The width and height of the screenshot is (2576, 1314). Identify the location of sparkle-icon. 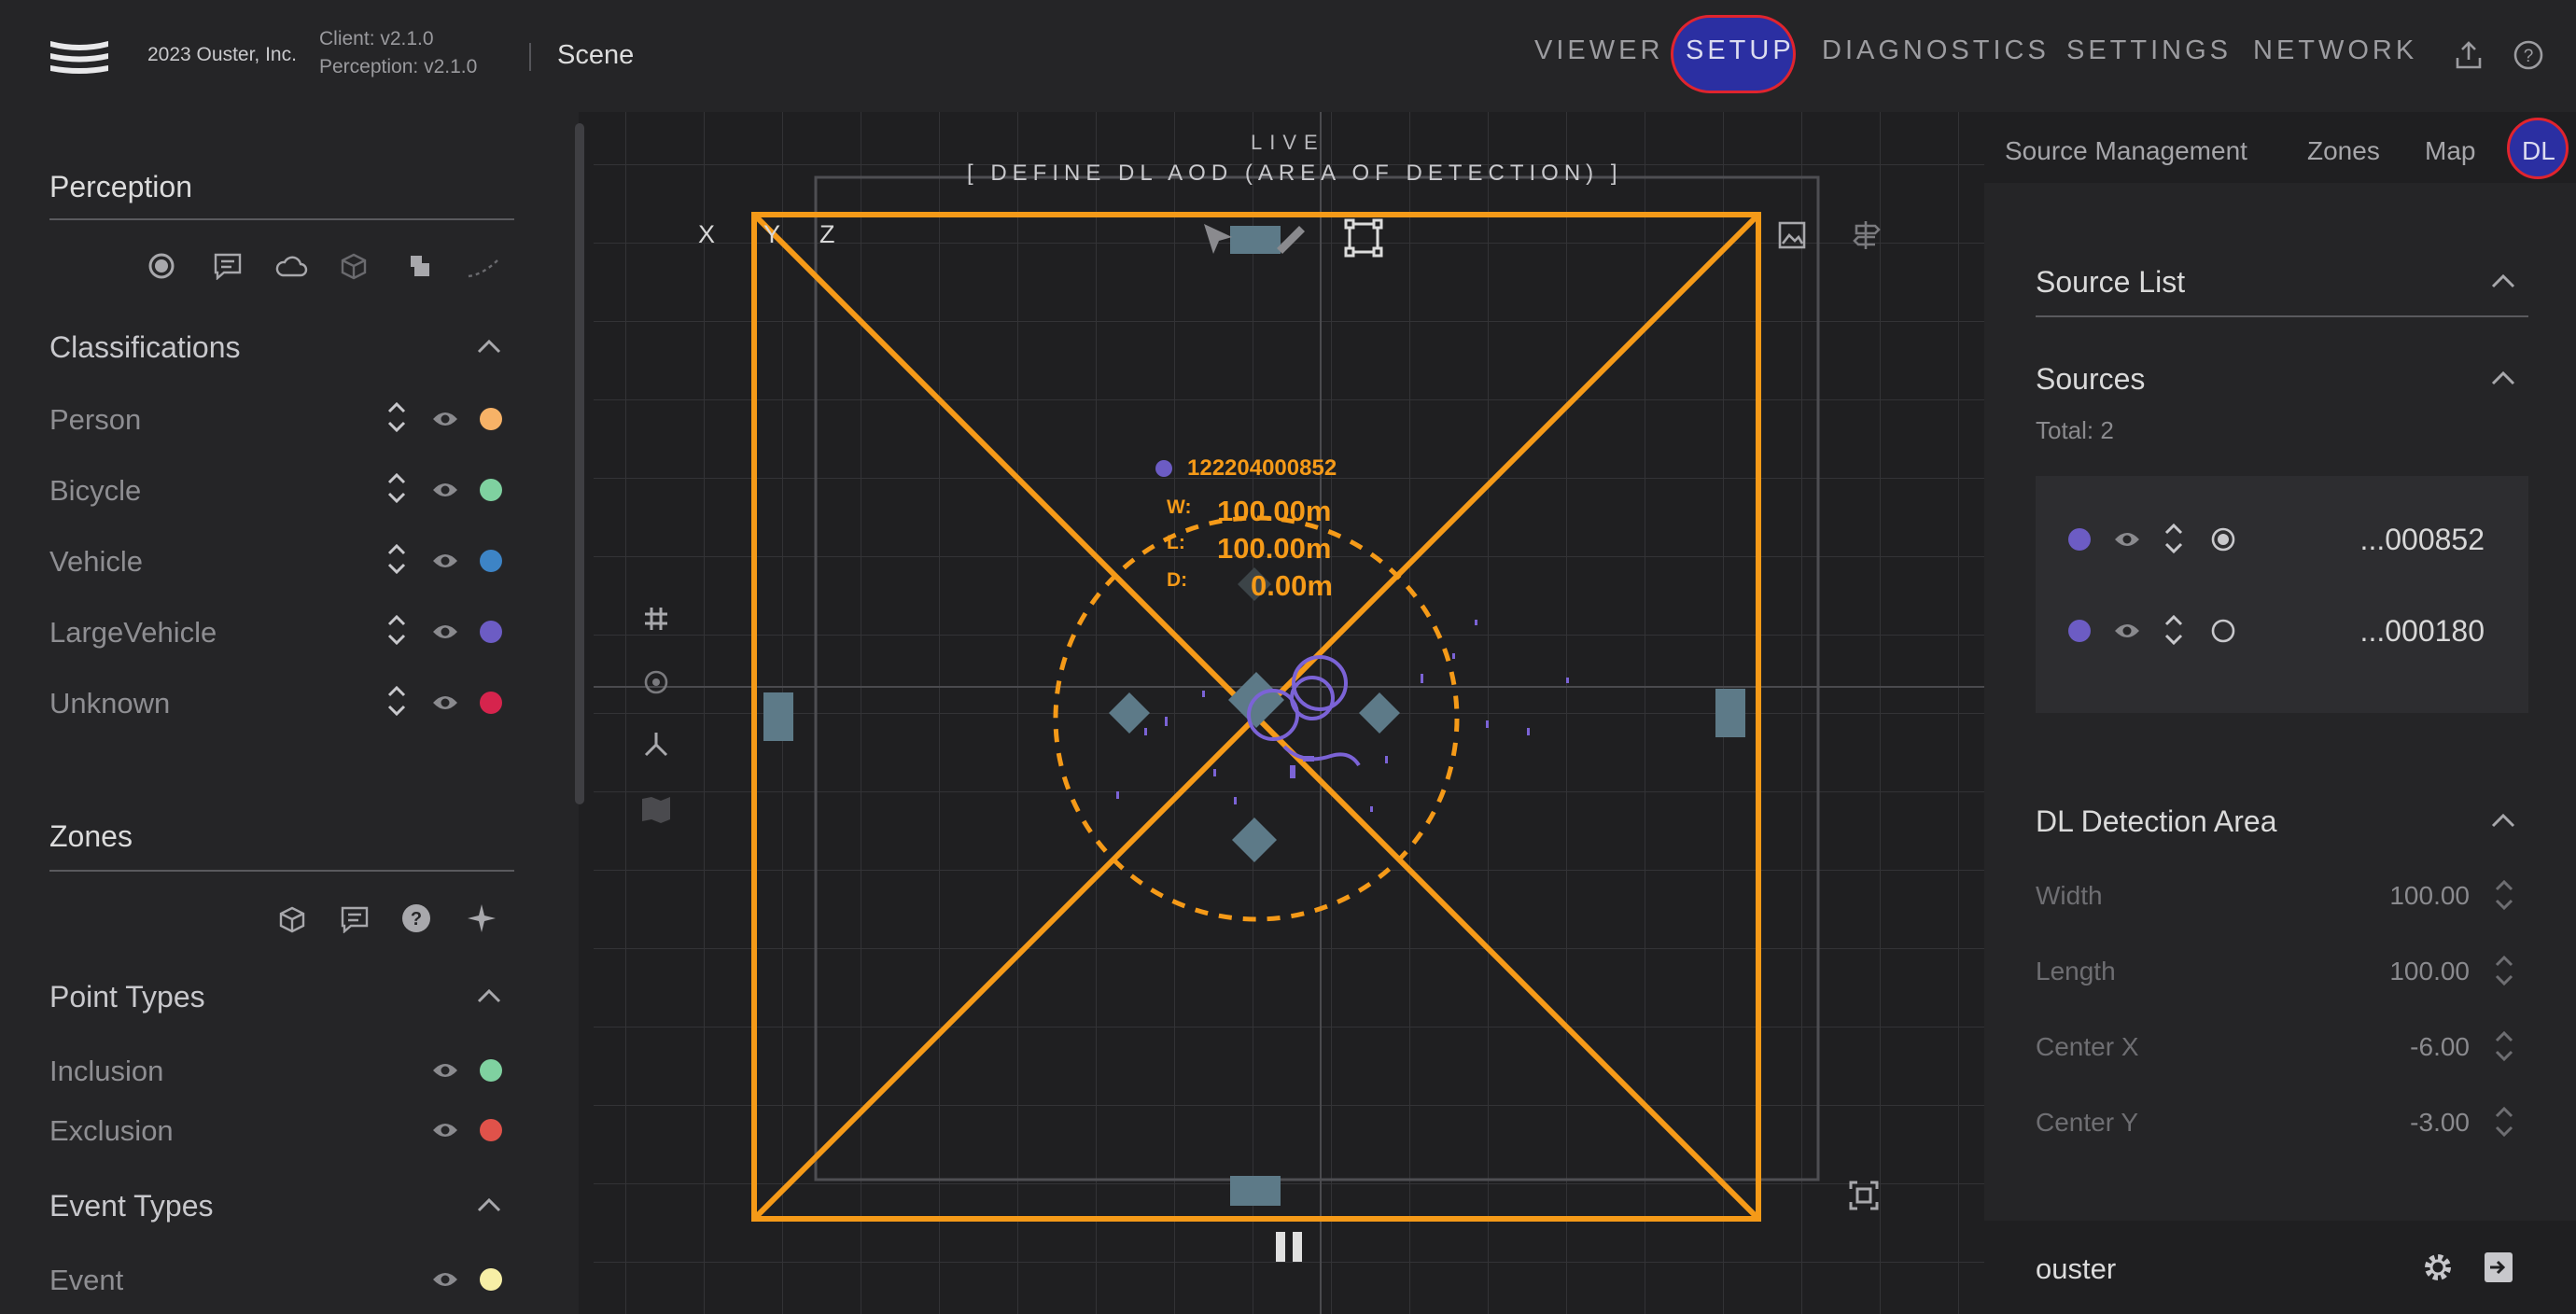
(482, 918).